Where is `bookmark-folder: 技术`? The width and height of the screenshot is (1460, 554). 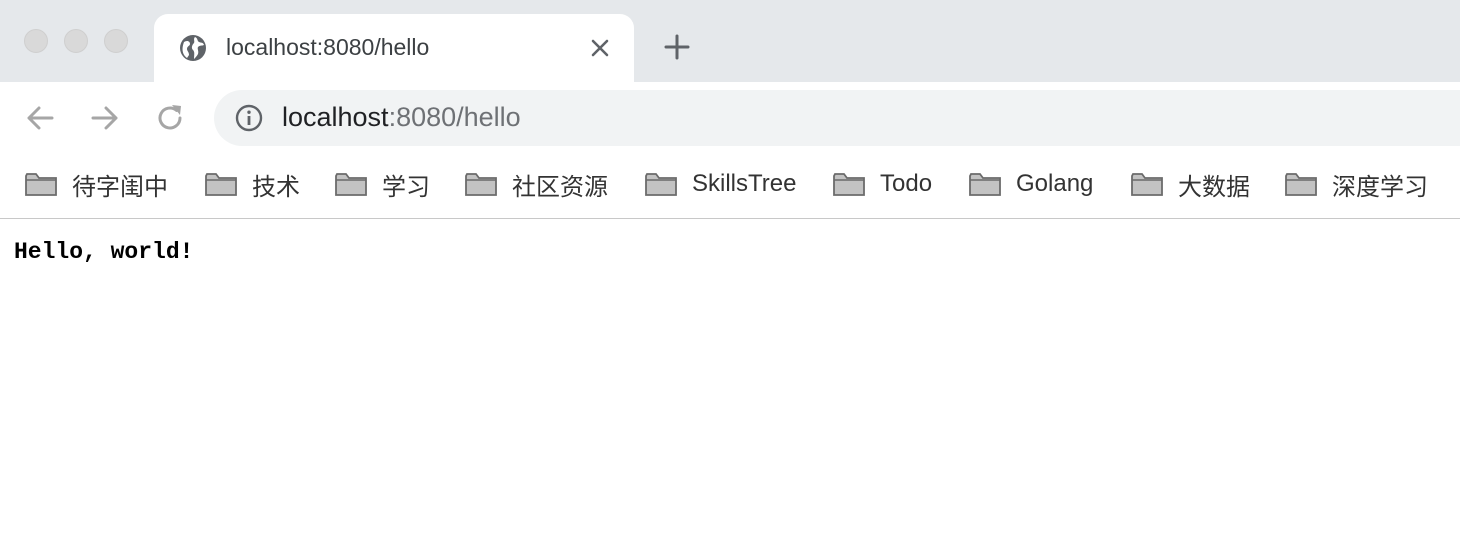 bookmark-folder: 技术 is located at coordinates (252, 184).